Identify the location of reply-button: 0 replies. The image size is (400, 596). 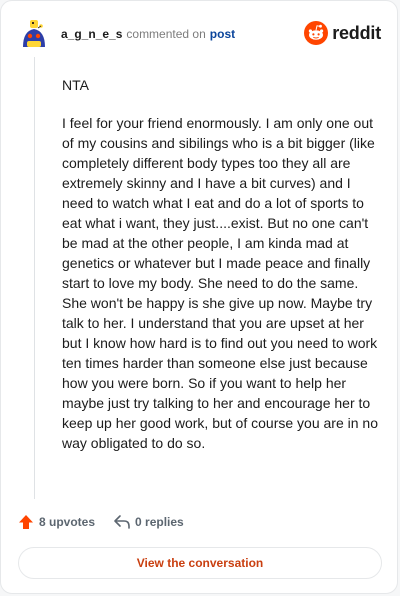
(148, 522).